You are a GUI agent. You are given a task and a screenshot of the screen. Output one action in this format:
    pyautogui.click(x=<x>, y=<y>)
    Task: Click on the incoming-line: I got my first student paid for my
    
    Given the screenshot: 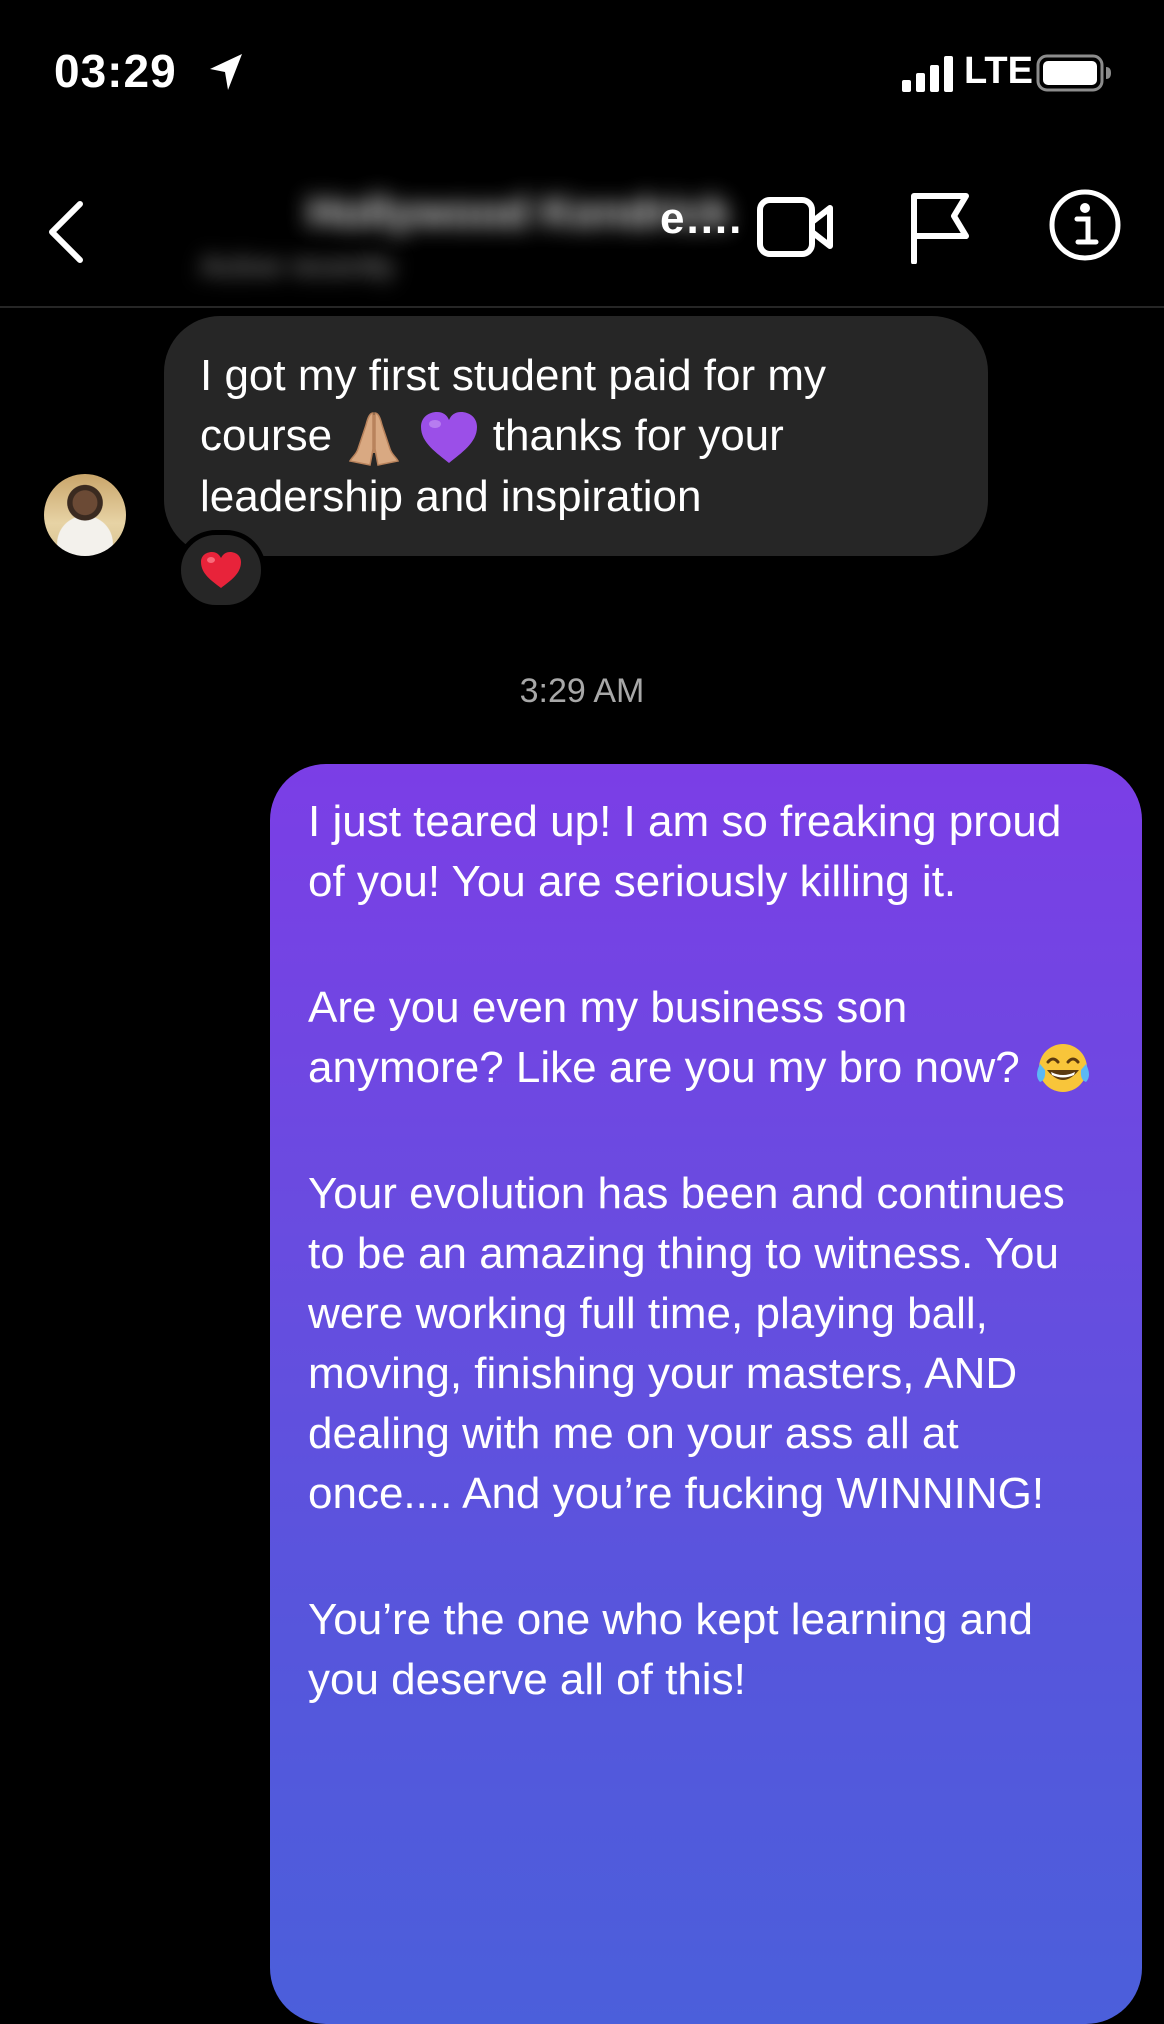 What is the action you would take?
    pyautogui.click(x=513, y=375)
    